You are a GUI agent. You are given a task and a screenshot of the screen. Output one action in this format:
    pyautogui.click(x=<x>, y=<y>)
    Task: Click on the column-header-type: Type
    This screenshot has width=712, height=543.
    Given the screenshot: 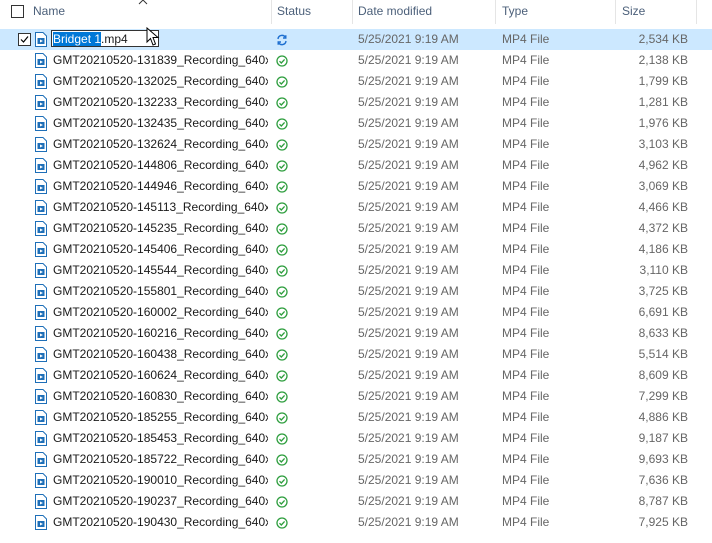 What is the action you would take?
    pyautogui.click(x=515, y=12)
    